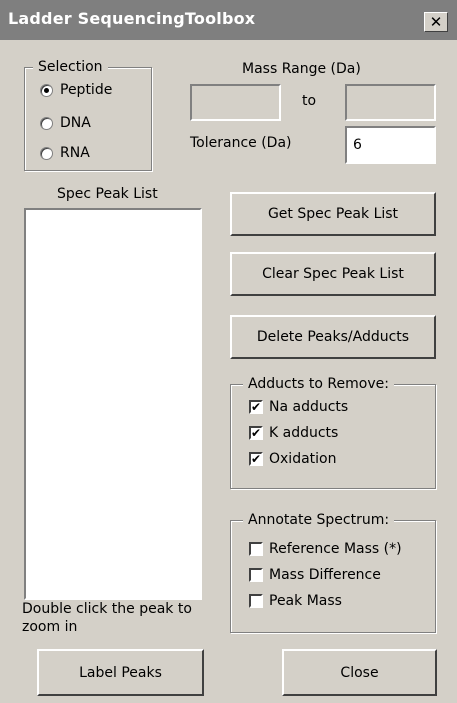 The image size is (457, 703). Describe the element at coordinates (107, 618) in the screenshot. I see `peak-list-hint: Double click the peak to zoom in` at that location.